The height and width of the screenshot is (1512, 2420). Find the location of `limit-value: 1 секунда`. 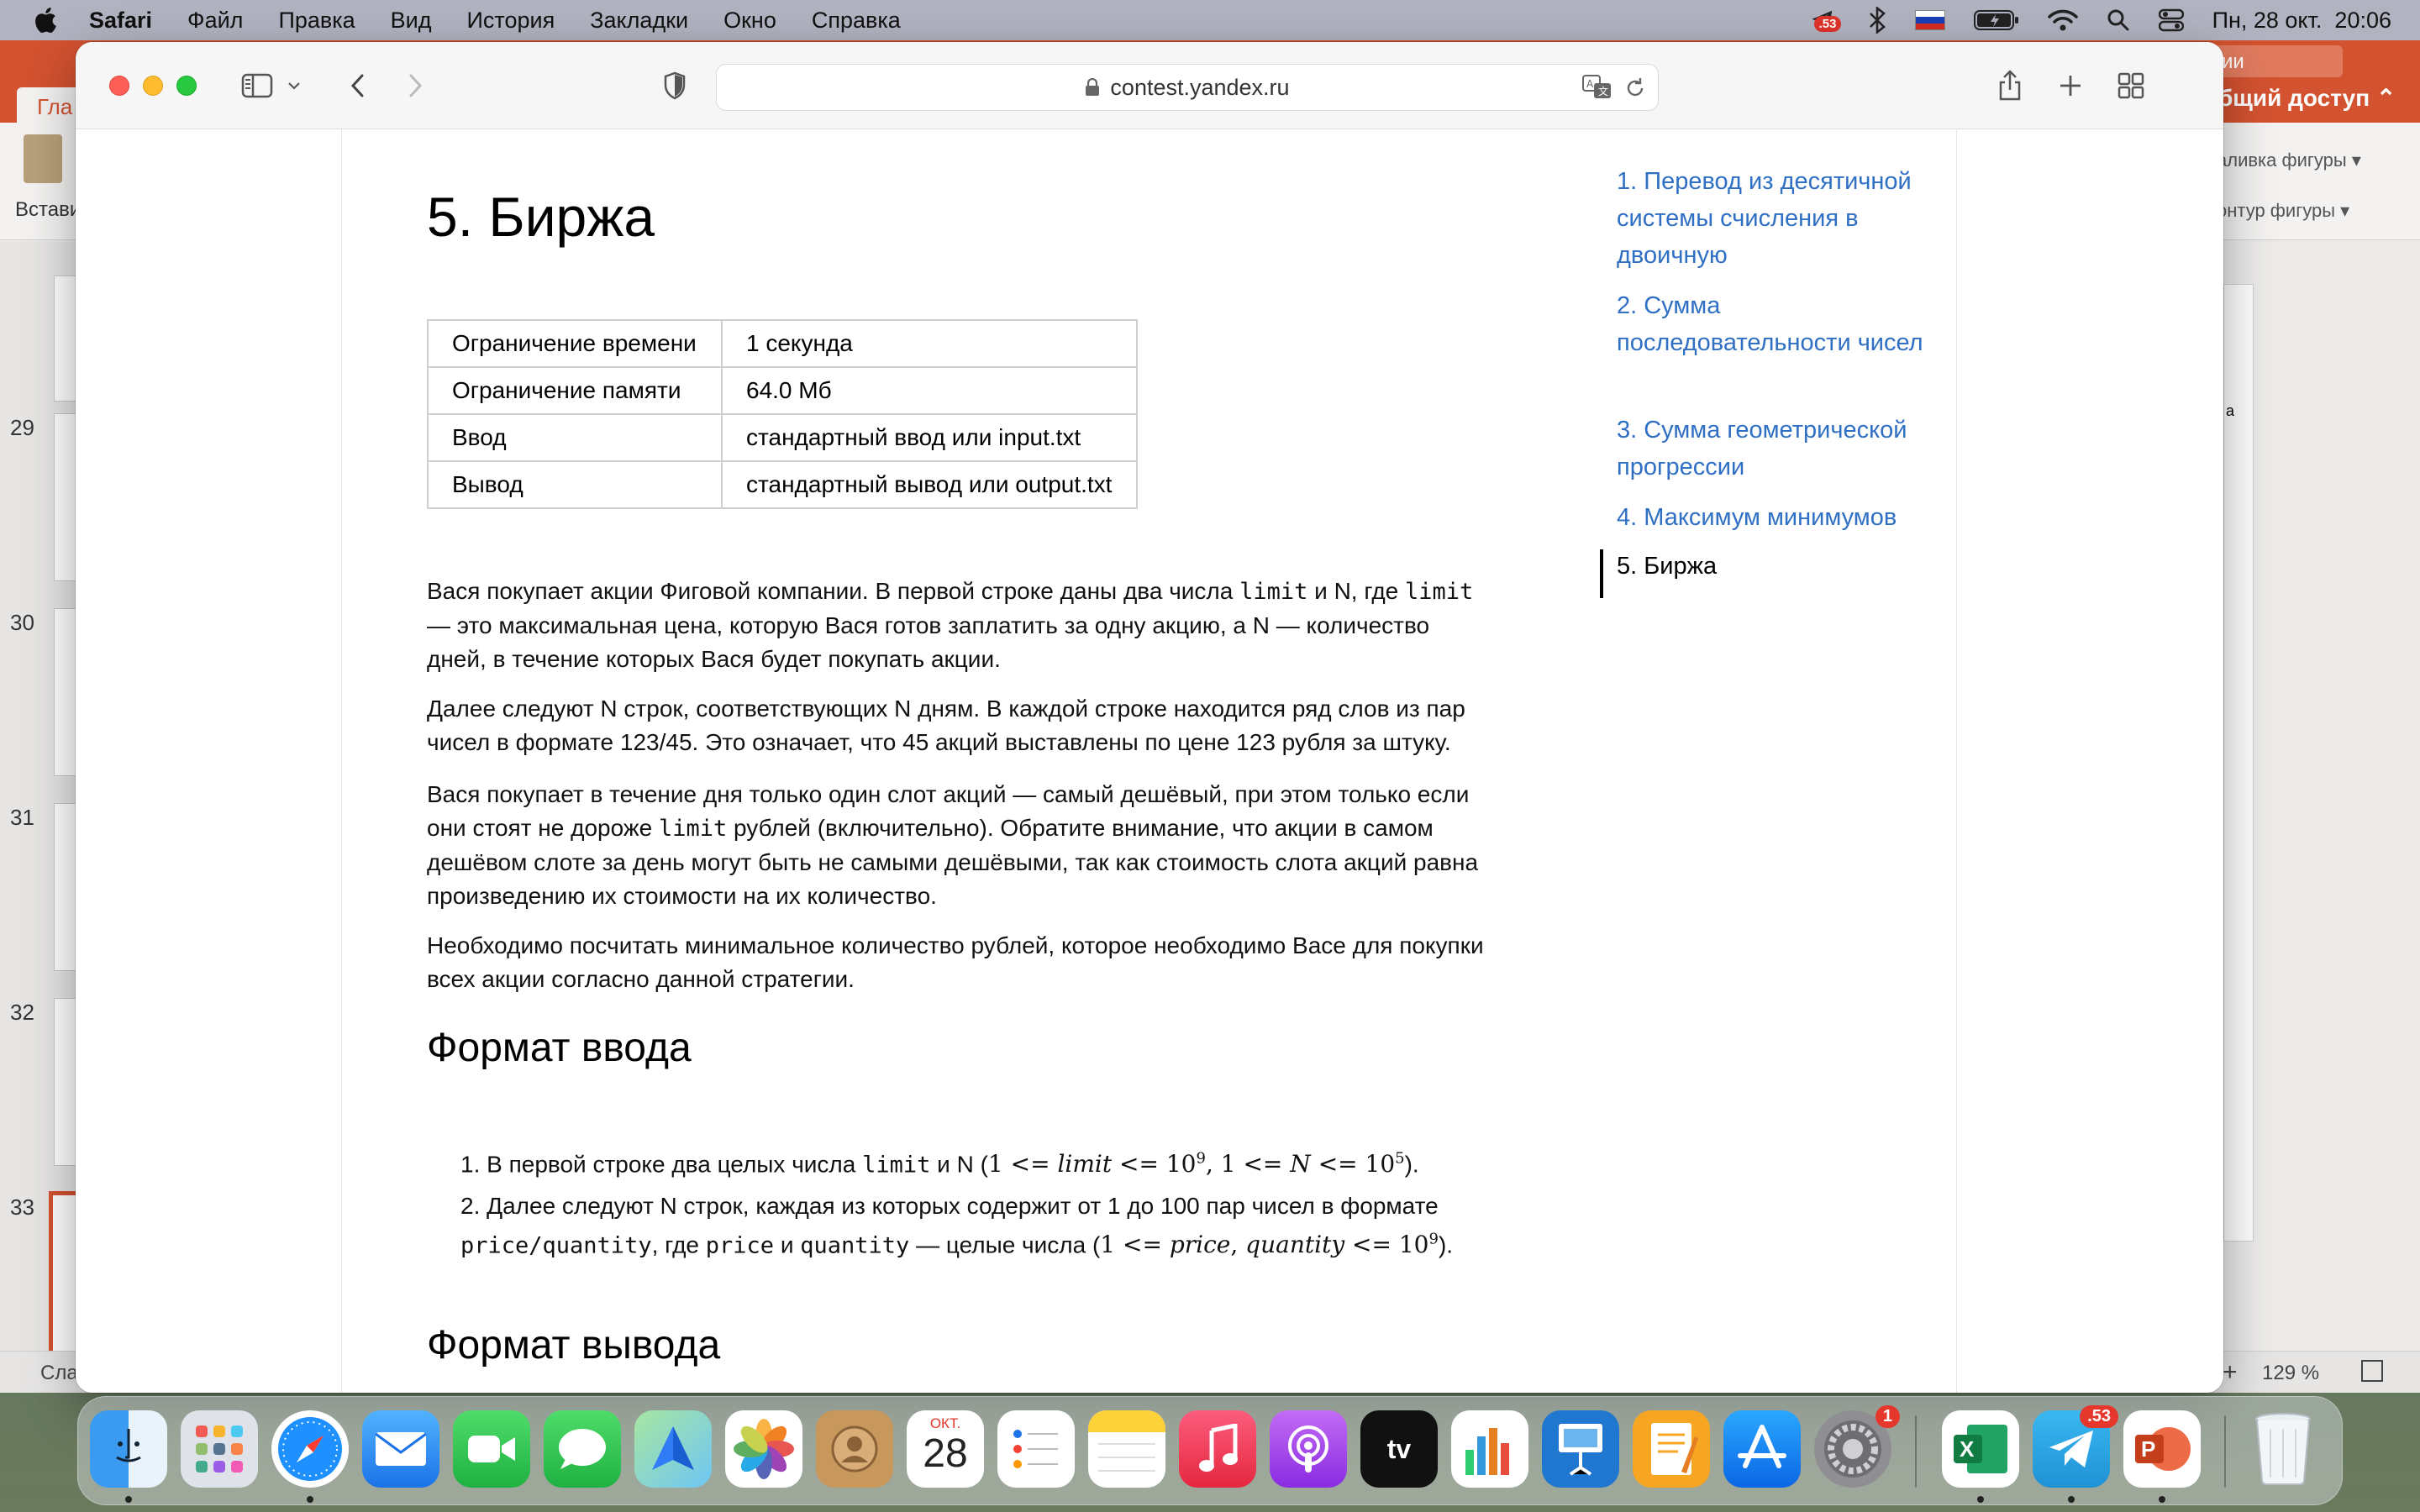

limit-value: 1 секунда is located at coordinates (930, 343).